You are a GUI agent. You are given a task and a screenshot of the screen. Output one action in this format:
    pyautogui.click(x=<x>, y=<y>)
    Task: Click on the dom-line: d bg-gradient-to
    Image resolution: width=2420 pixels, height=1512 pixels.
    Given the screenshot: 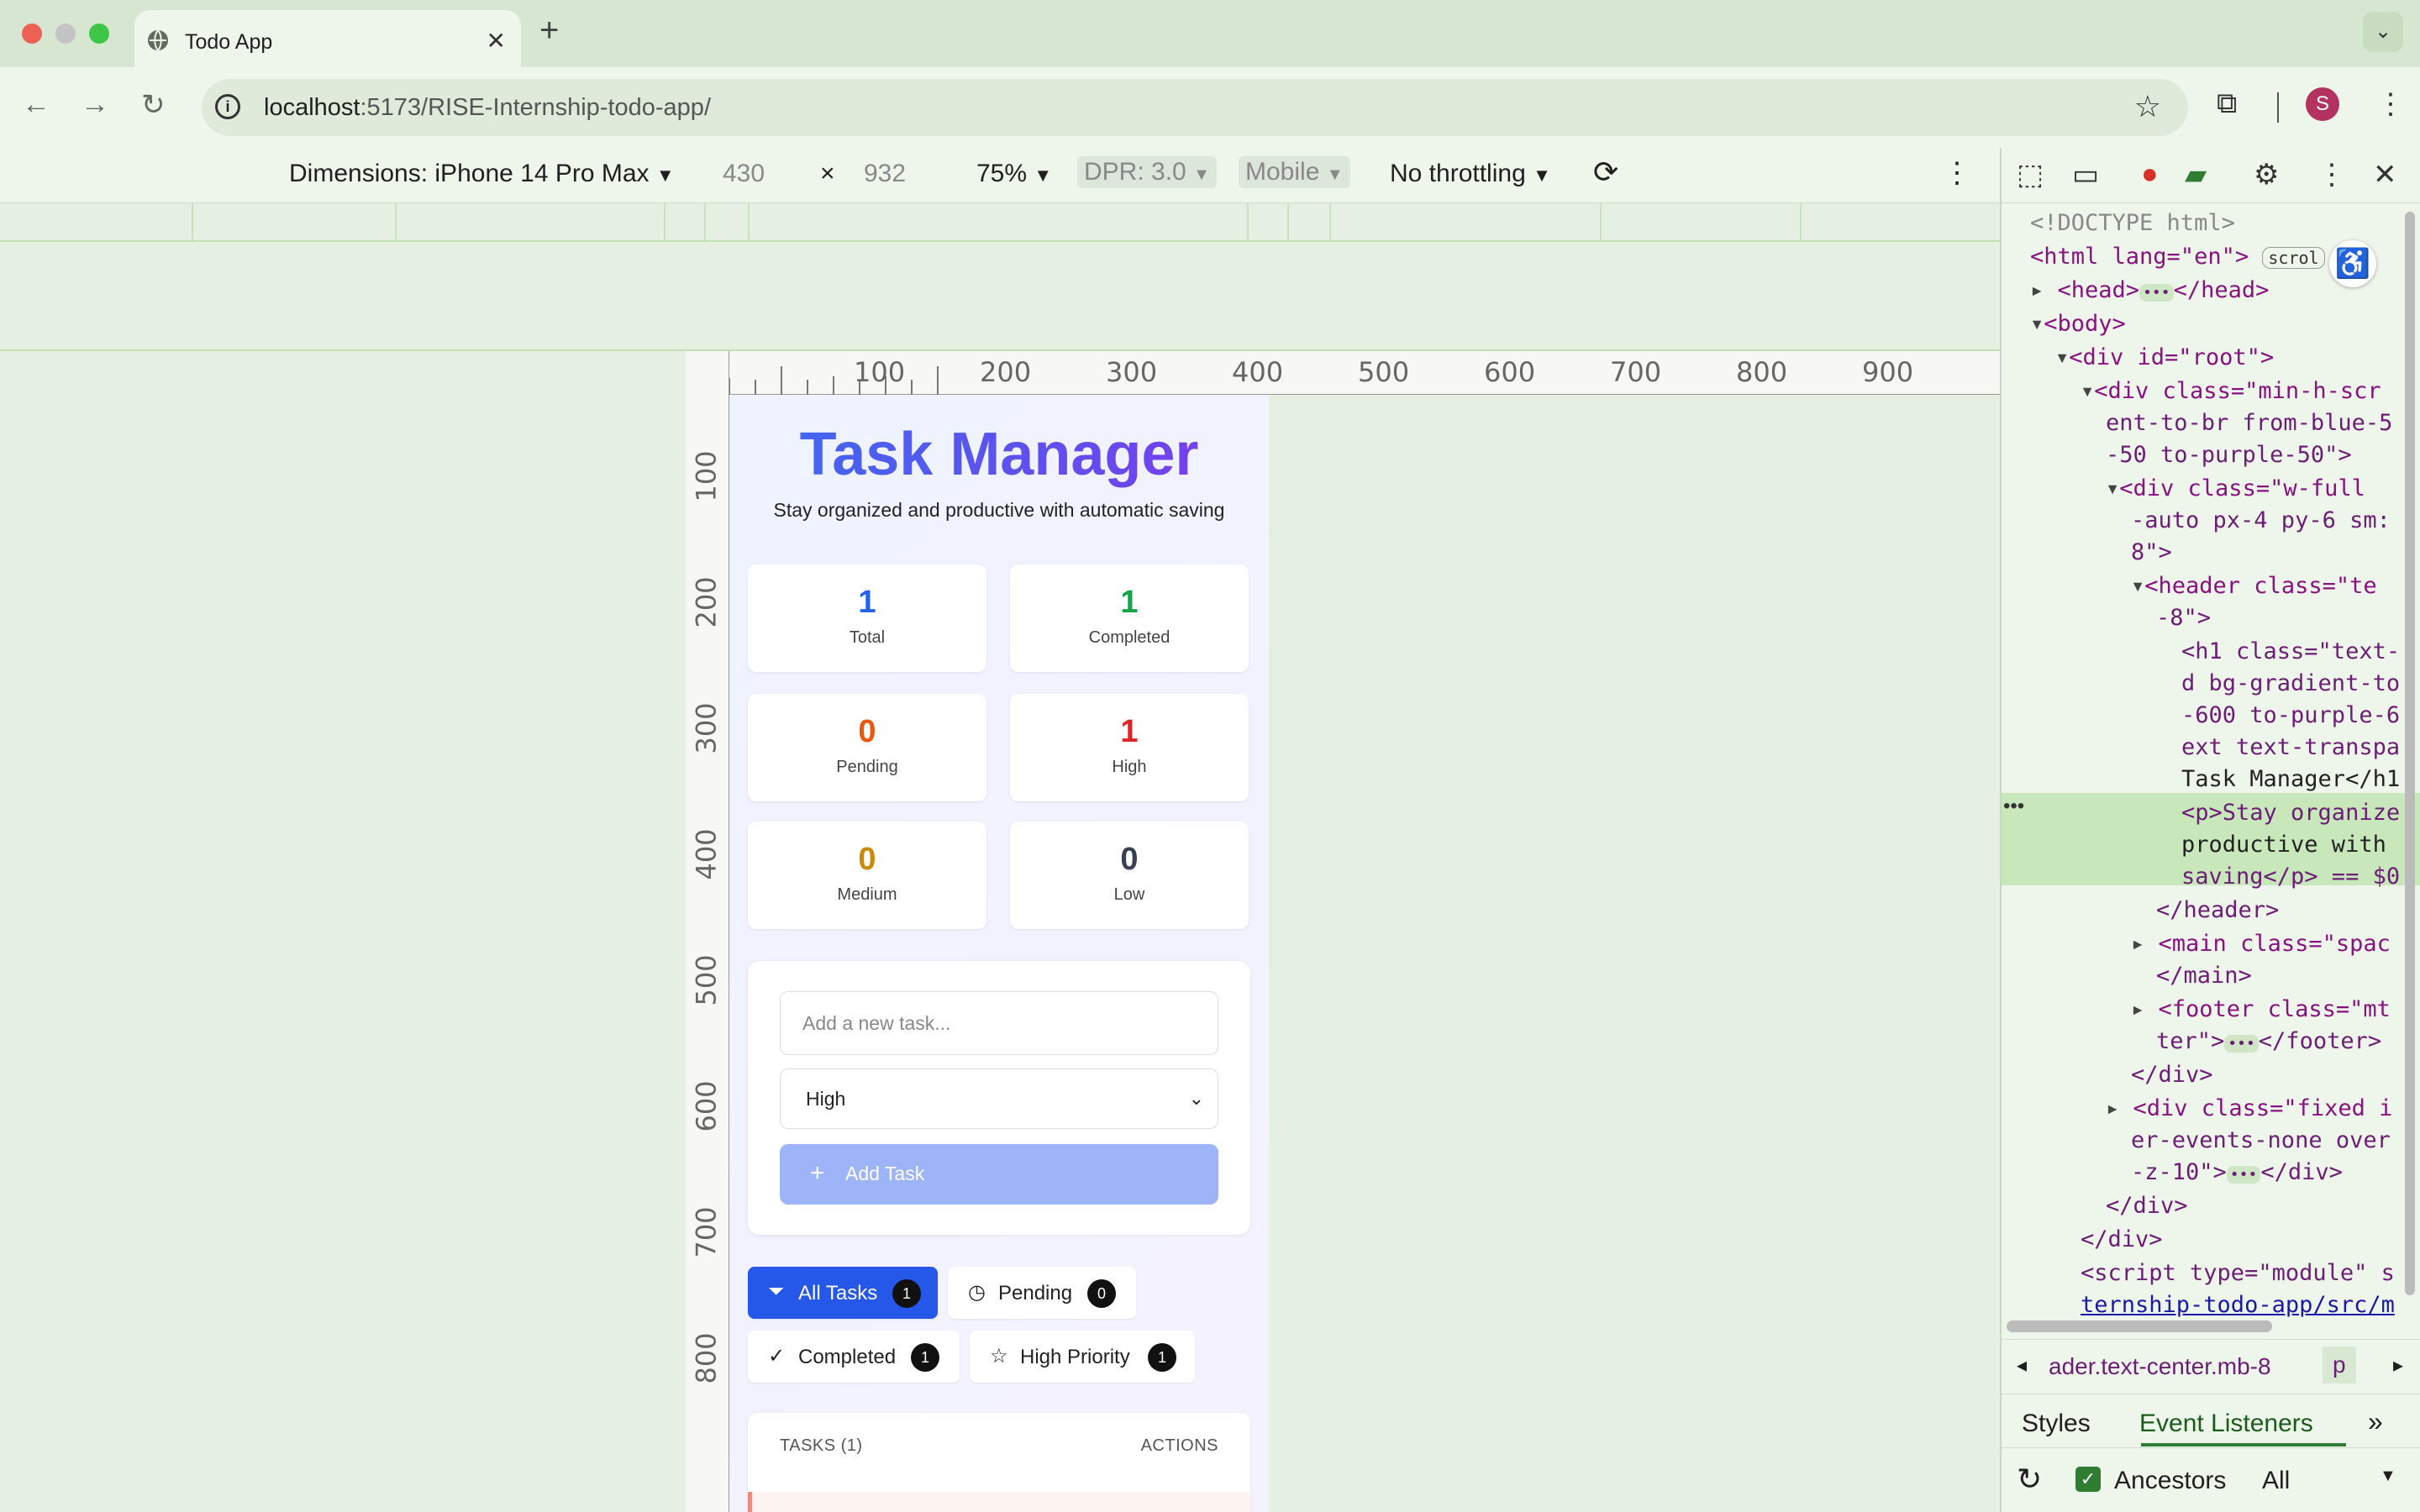 What is the action you would take?
    pyautogui.click(x=2290, y=683)
    